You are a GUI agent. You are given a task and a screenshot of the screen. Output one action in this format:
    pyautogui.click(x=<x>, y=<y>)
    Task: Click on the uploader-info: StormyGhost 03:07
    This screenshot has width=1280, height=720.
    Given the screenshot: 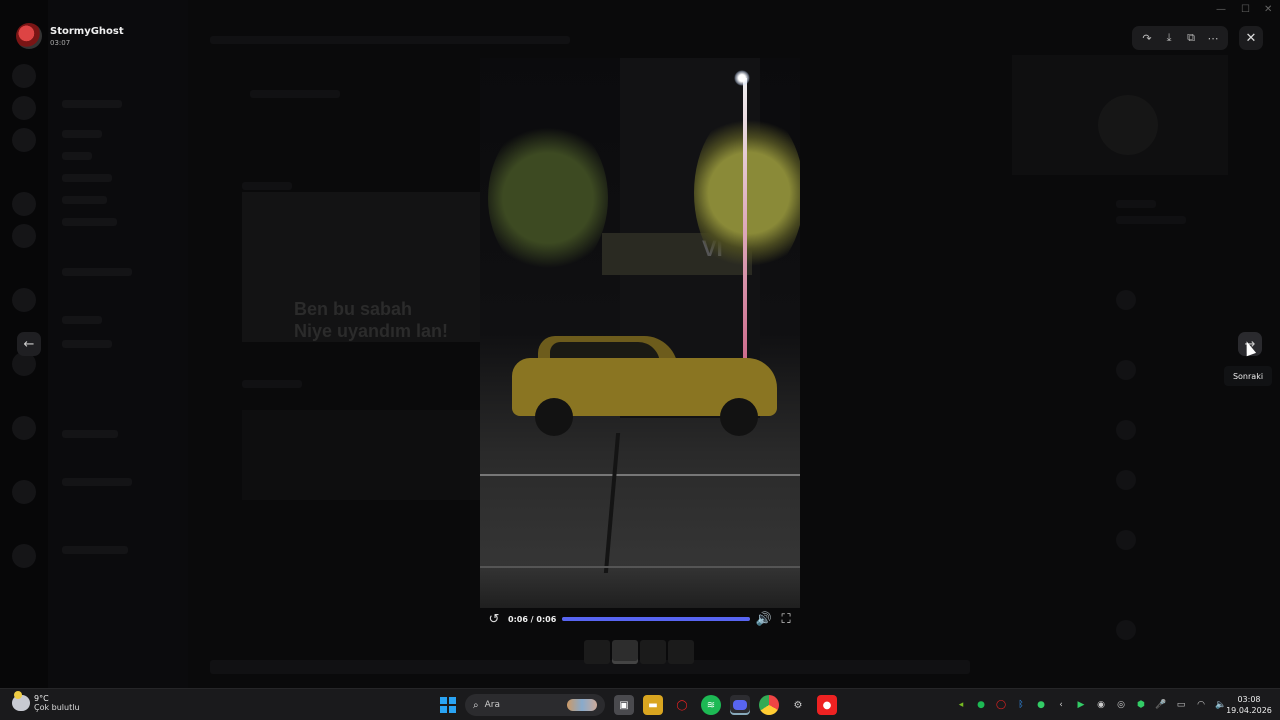 What is the action you would take?
    pyautogui.click(x=70, y=36)
    